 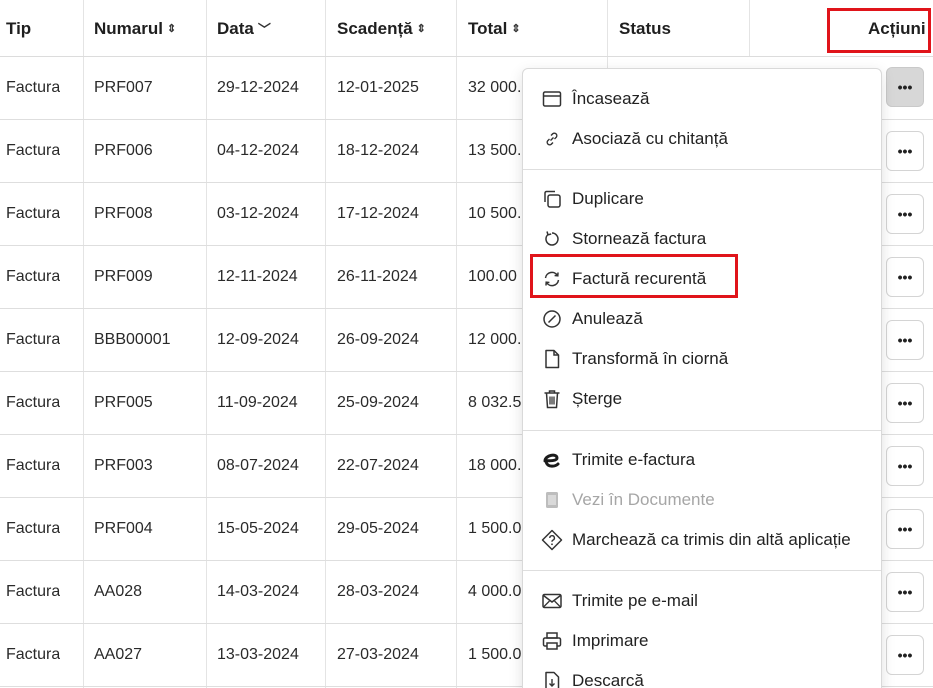 I want to click on menu-item-vezi-documente: Vezi în Documente, so click(x=702, y=500).